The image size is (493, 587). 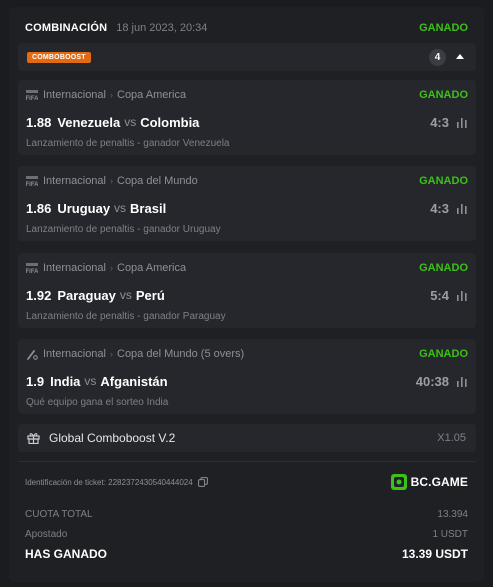 I want to click on boost-multiplier: X1.05, so click(x=451, y=438).